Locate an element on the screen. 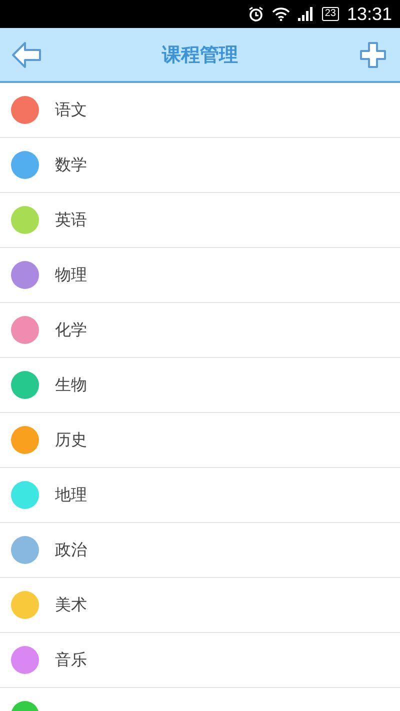  course-name: 数学 is located at coordinates (71, 165).